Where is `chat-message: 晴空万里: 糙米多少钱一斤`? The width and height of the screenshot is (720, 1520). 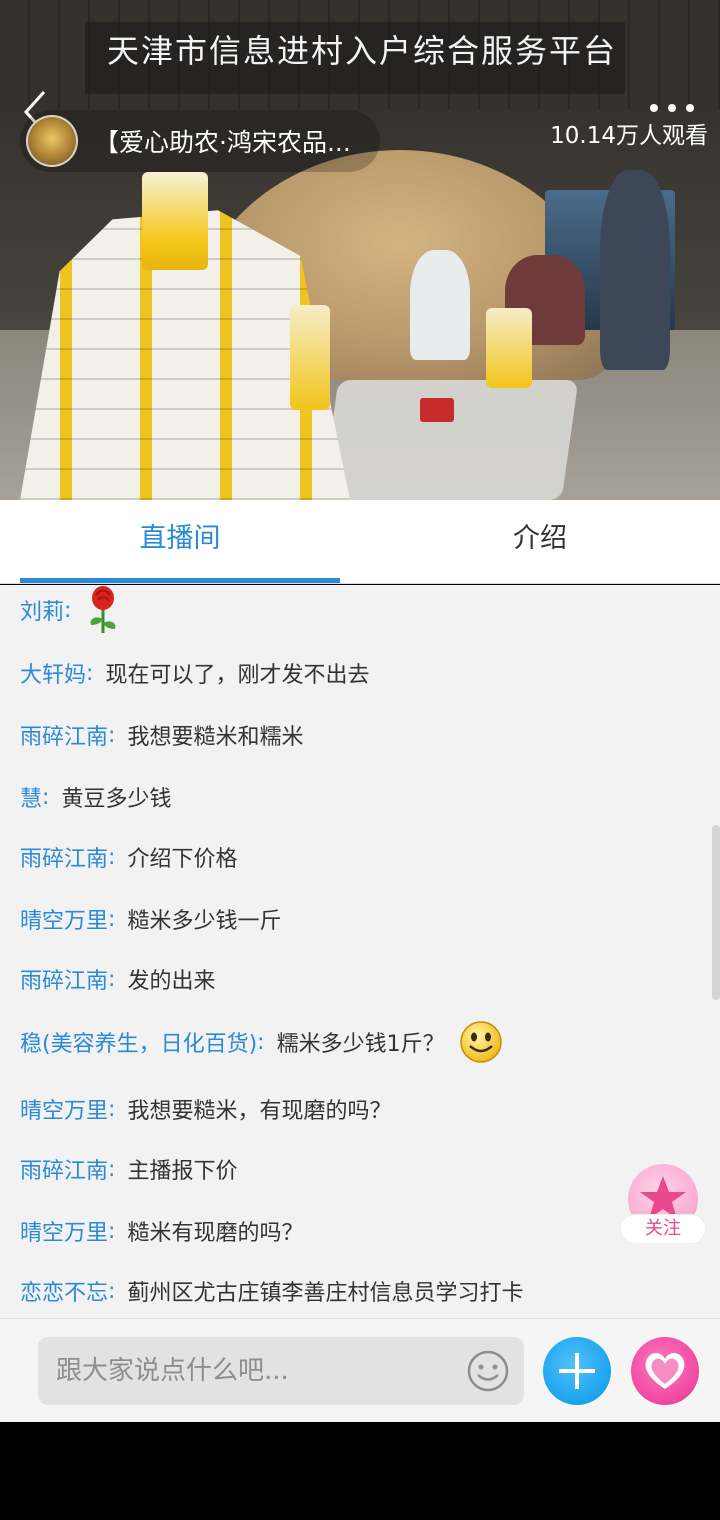
chat-message: 晴空万里: 糙米多少钱一斤 is located at coordinates (150, 919).